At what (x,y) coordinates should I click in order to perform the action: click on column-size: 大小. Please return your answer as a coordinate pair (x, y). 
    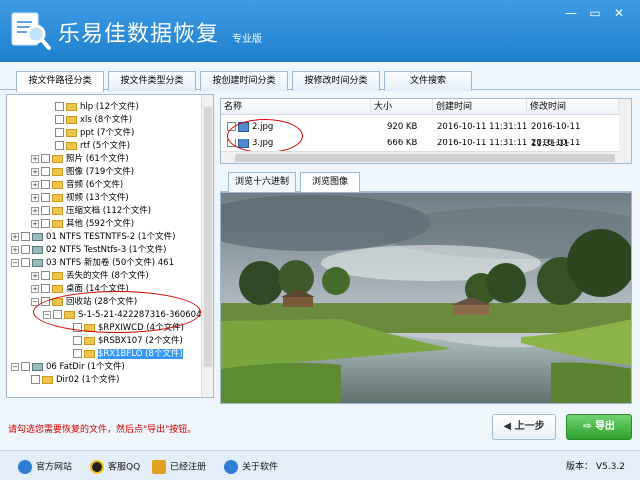
    Looking at the image, I should click on (402, 107).